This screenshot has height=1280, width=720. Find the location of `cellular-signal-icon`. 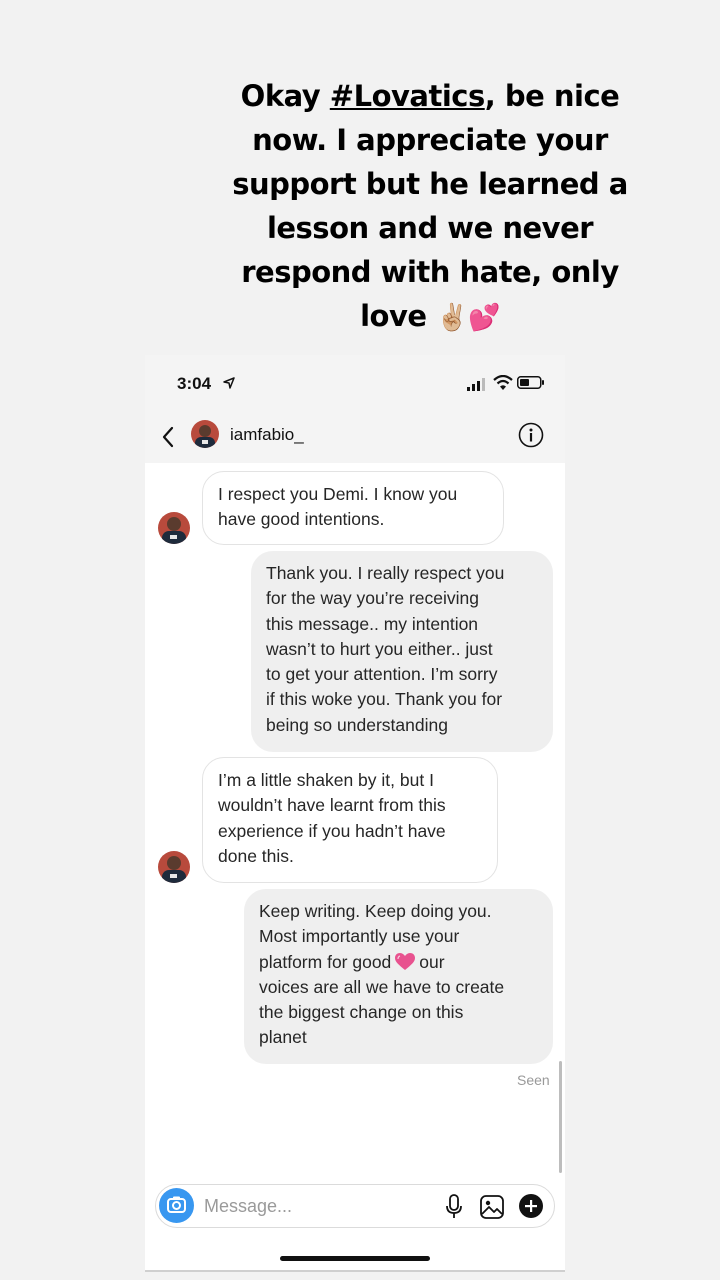

cellular-signal-icon is located at coordinates (476, 384).